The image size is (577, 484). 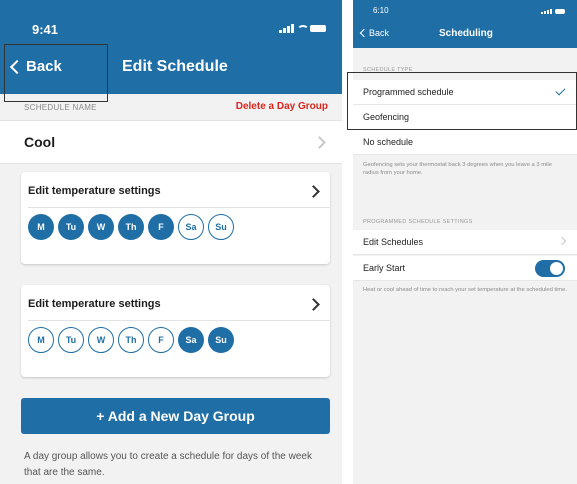 I want to click on add-day-group-button: + Add a New Day Group, so click(x=175, y=416).